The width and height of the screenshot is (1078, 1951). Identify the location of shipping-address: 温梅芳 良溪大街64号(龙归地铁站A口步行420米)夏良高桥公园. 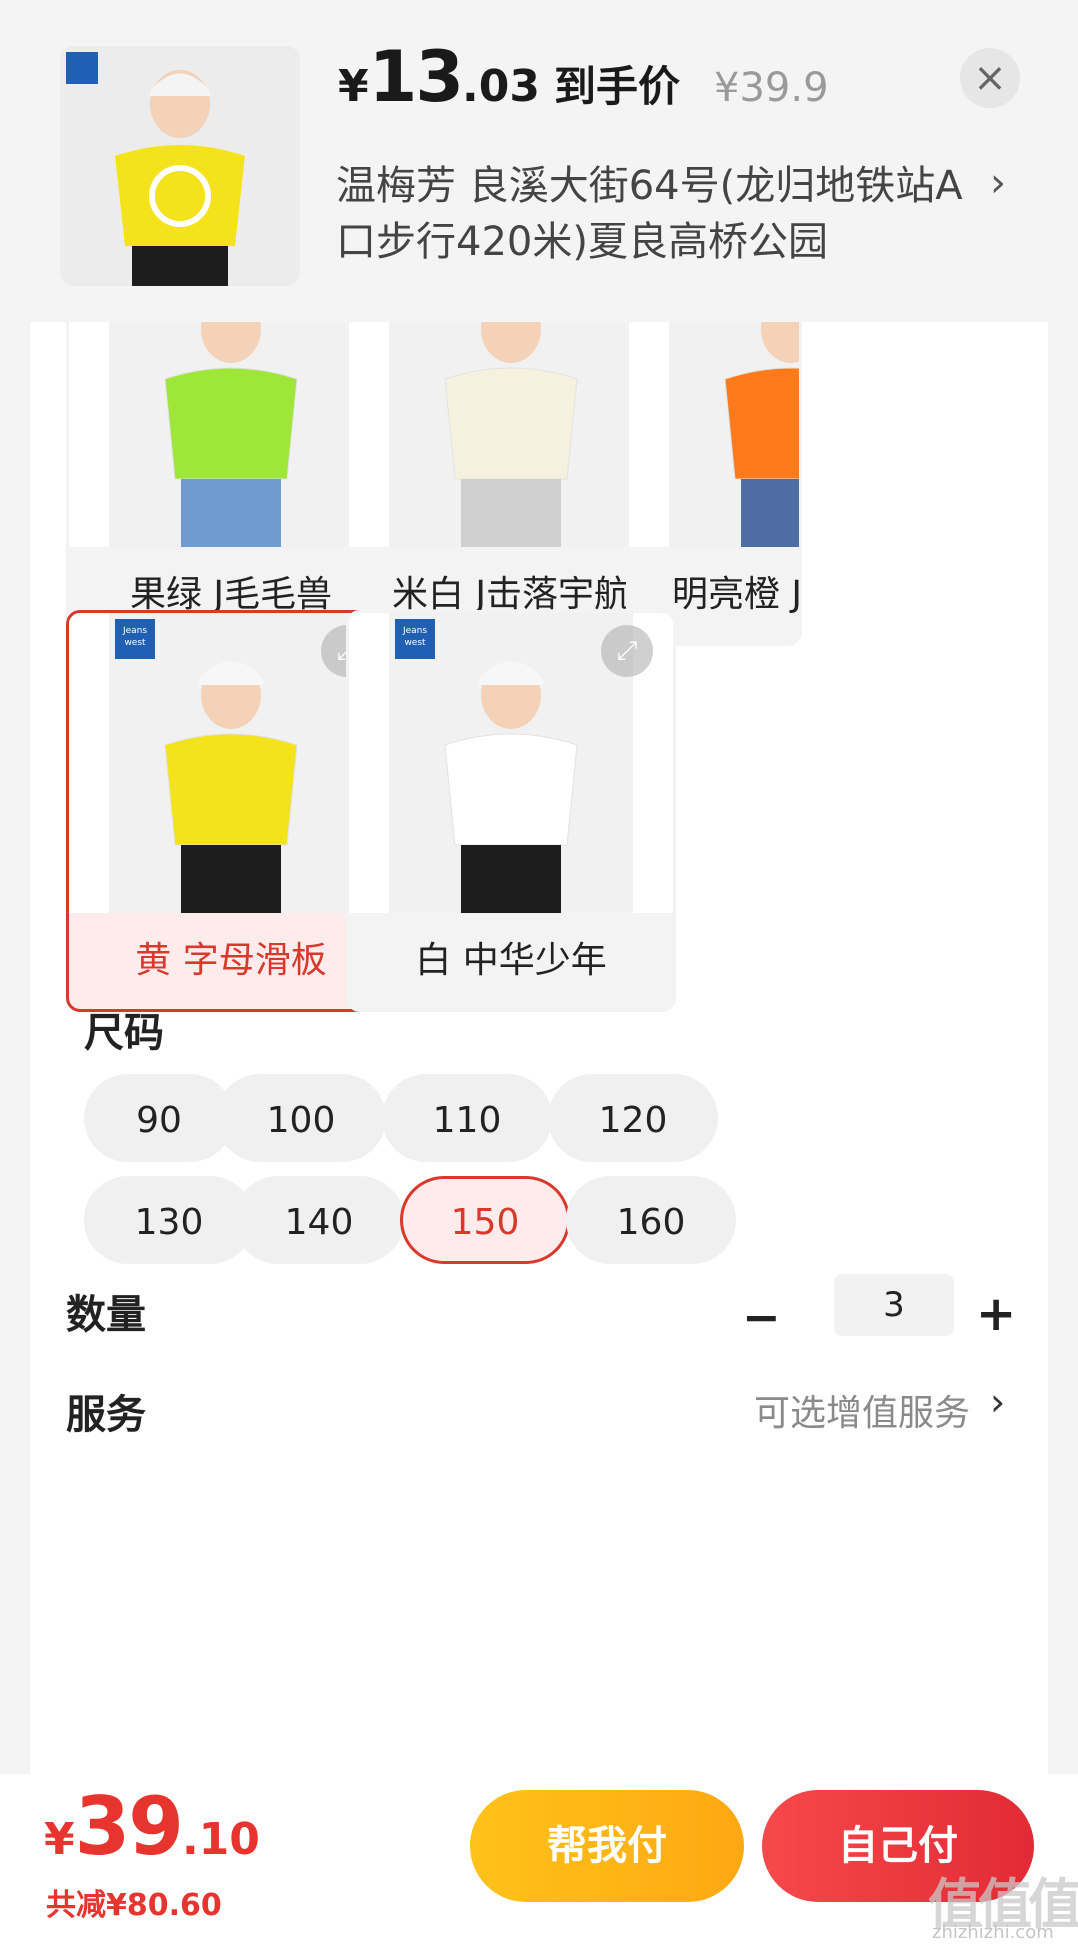
(656, 214).